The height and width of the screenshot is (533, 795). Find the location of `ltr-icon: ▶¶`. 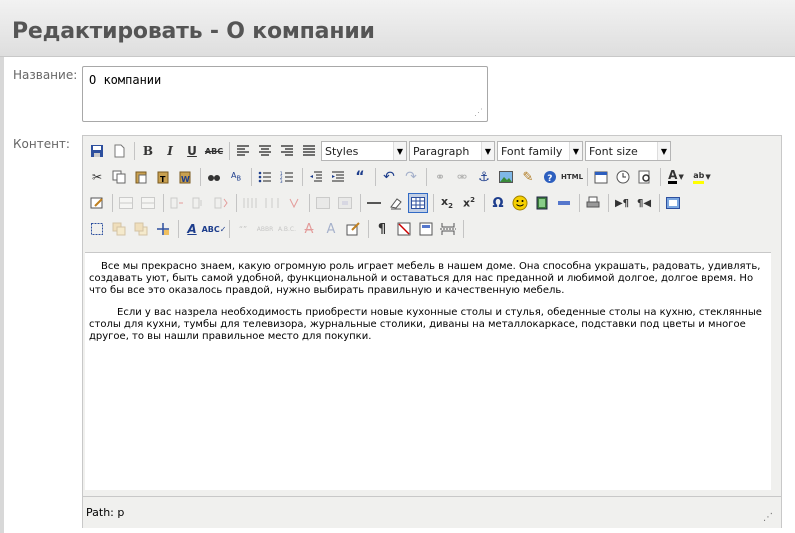

ltr-icon: ▶¶ is located at coordinates (622, 203).